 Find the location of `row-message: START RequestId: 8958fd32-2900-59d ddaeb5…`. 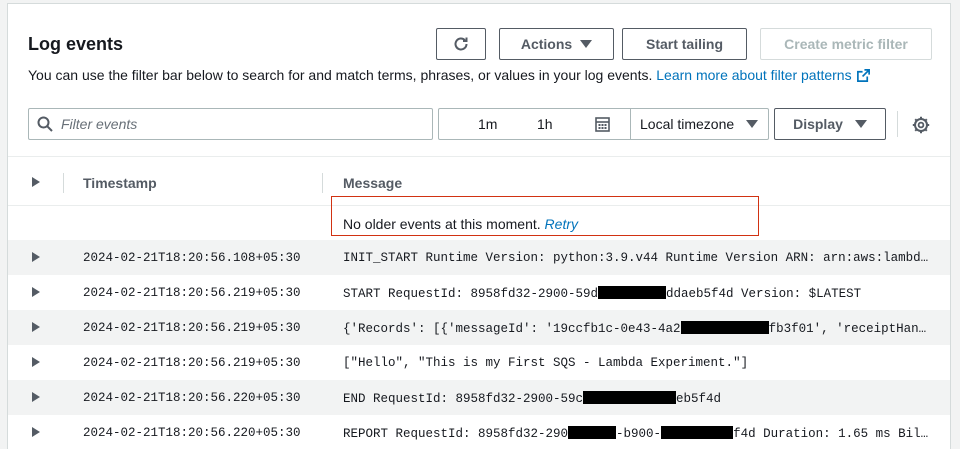

row-message: START RequestId: 8958fd32-2900-59d ddaeb5… is located at coordinates (638, 293).